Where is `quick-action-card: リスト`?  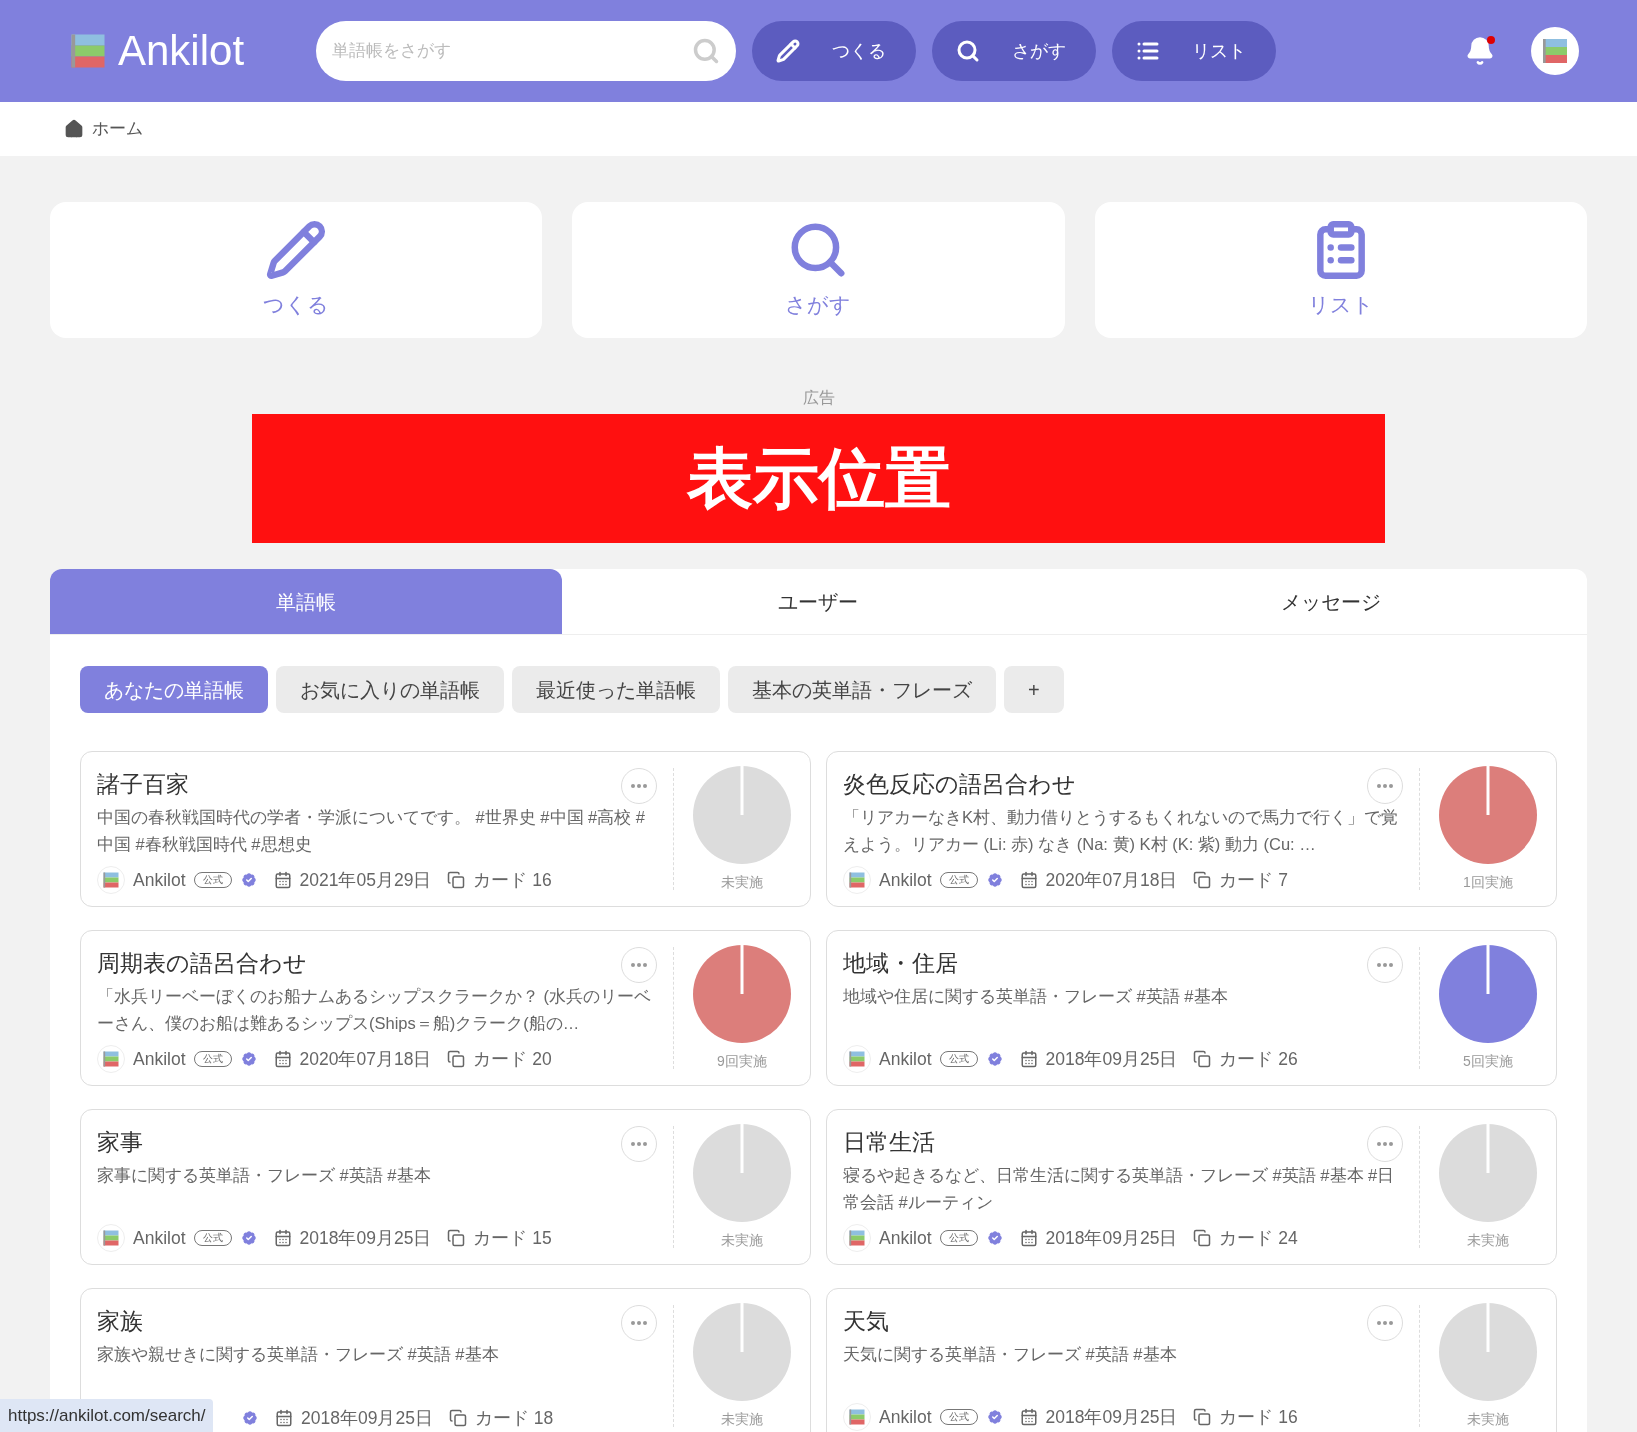 quick-action-card: リスト is located at coordinates (1340, 270).